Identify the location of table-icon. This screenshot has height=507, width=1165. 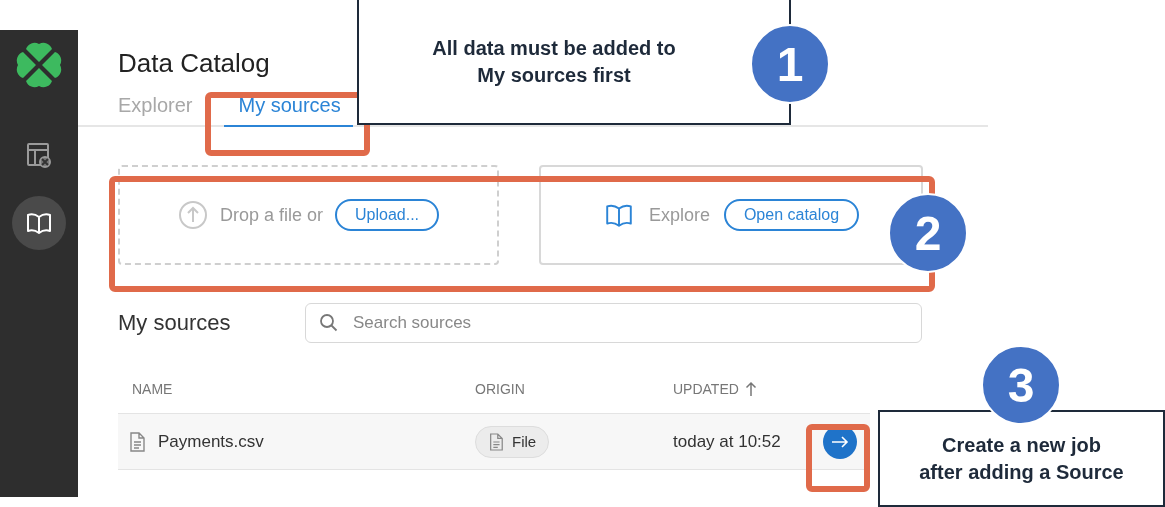
(39, 155).